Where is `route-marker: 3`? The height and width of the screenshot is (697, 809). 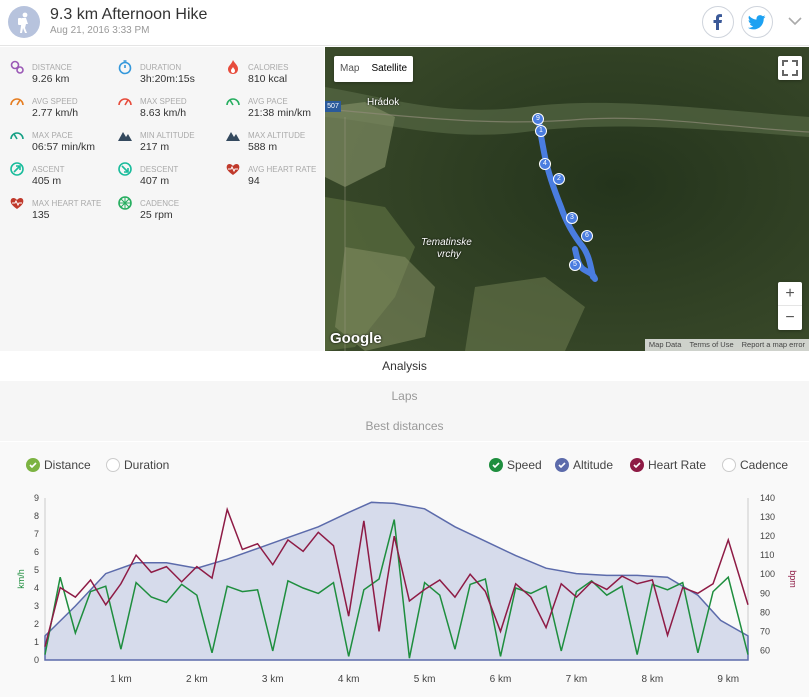
route-marker: 3 is located at coordinates (572, 218).